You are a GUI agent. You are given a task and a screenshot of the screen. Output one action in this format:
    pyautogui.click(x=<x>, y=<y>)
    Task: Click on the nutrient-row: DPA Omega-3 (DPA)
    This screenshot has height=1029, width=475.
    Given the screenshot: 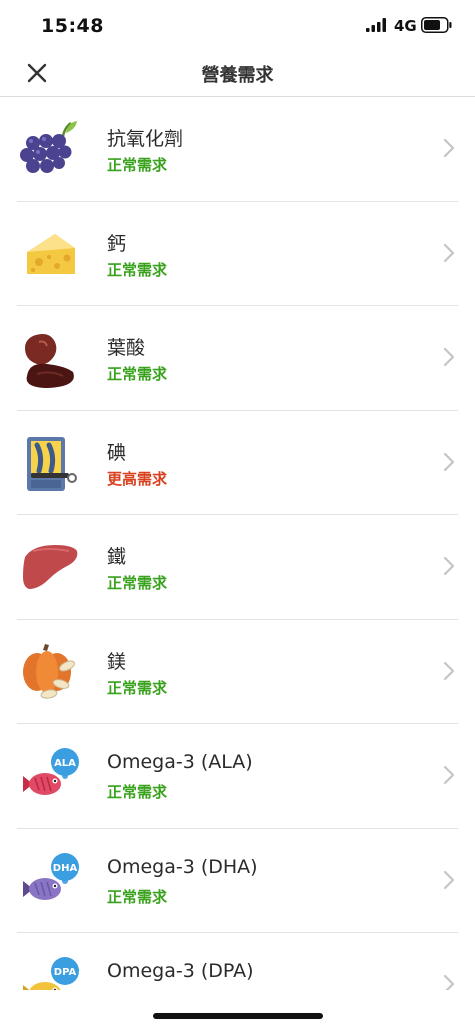 What is the action you would take?
    pyautogui.click(x=237, y=961)
    